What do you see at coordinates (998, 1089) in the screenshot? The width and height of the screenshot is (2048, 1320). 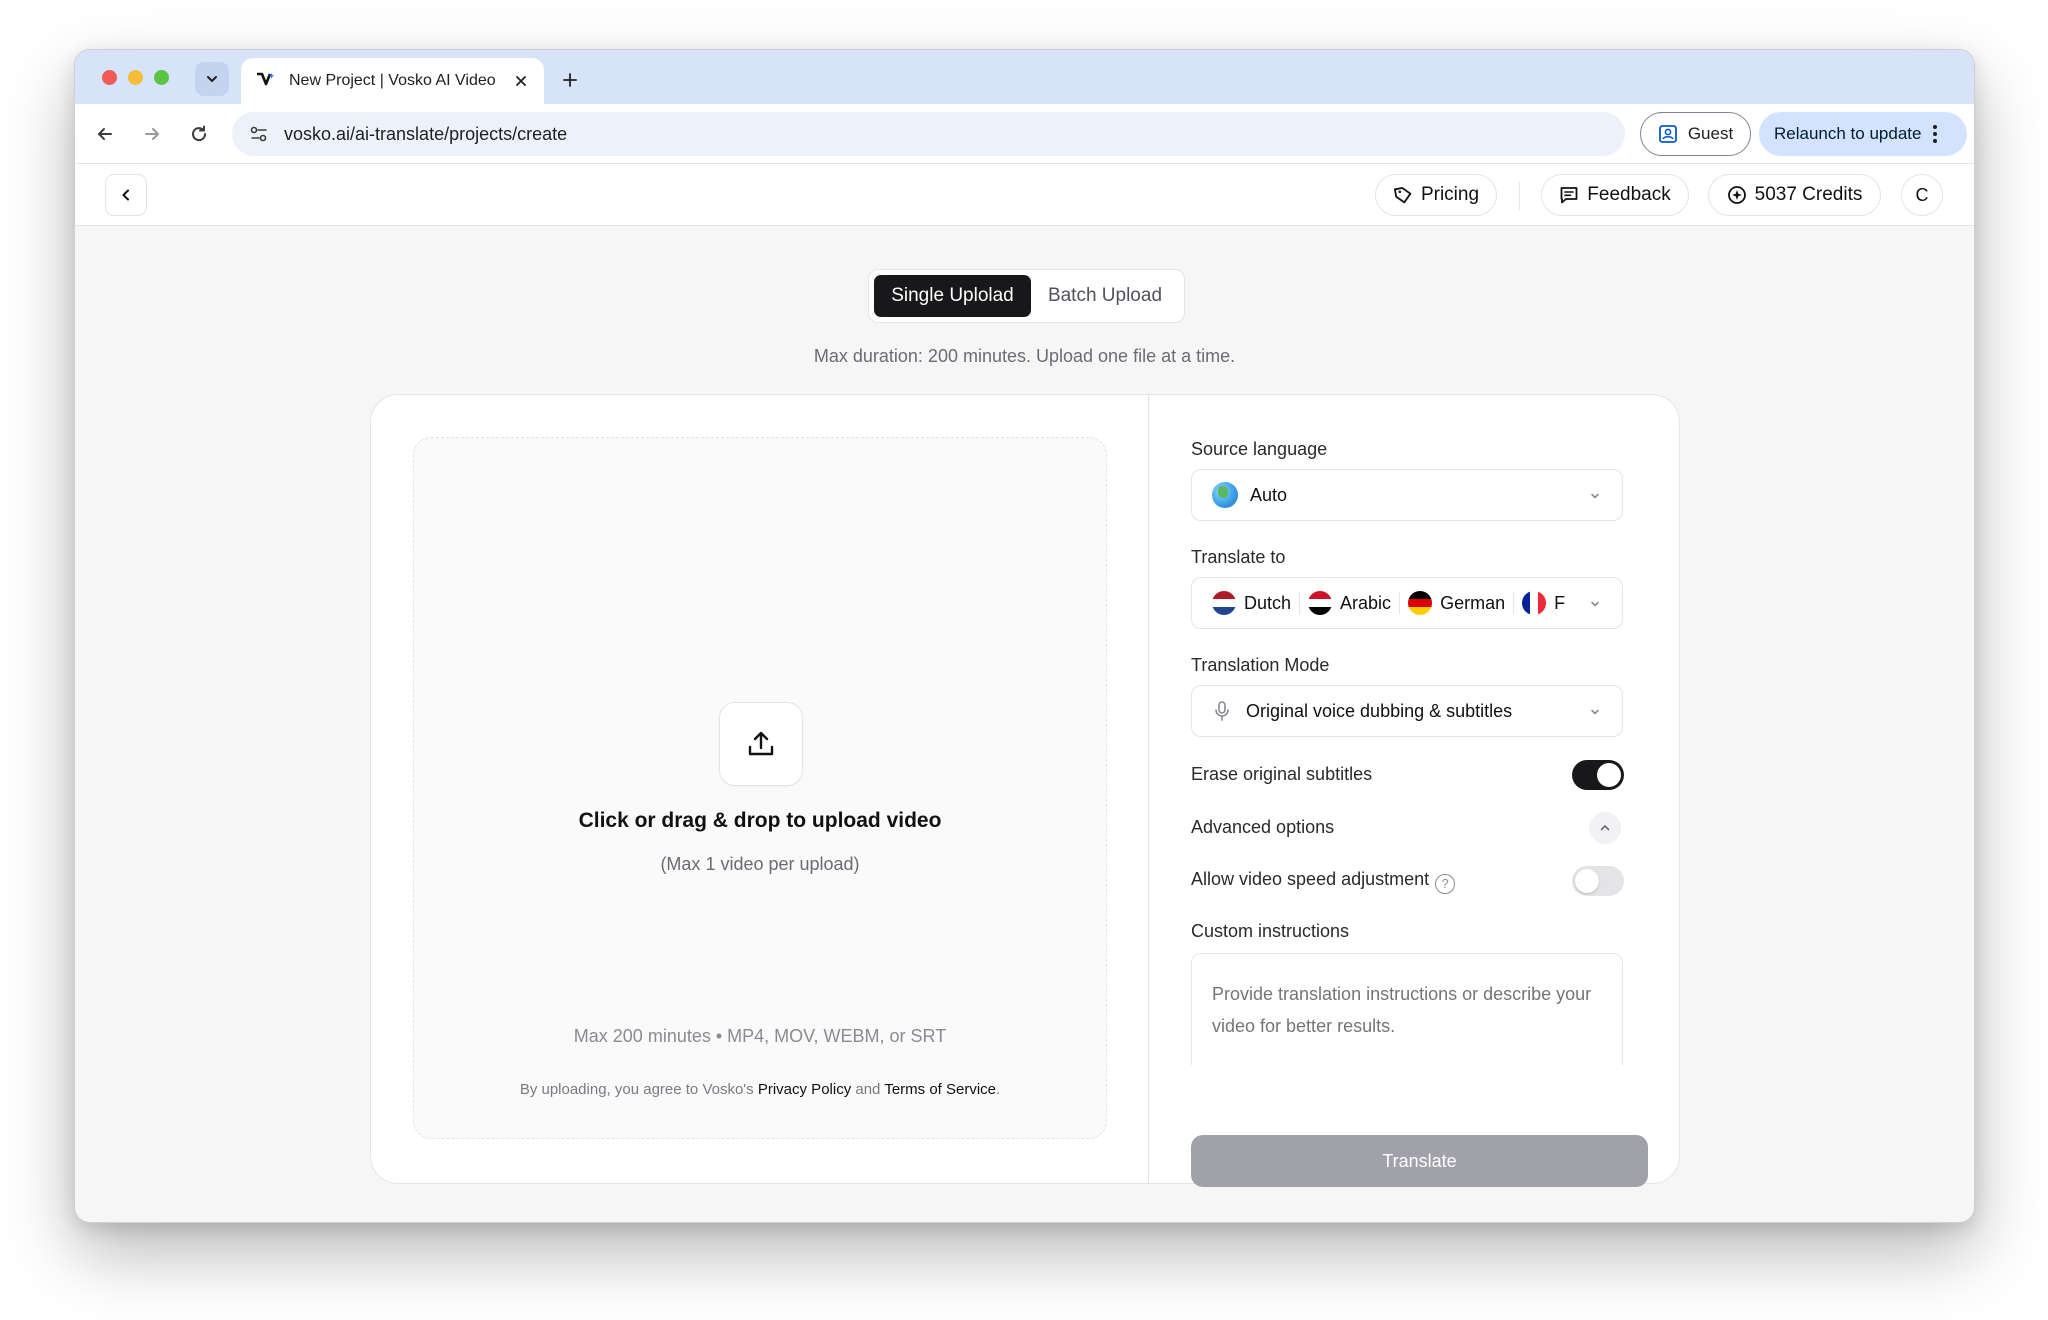 I see `legal-suffix: .` at bounding box center [998, 1089].